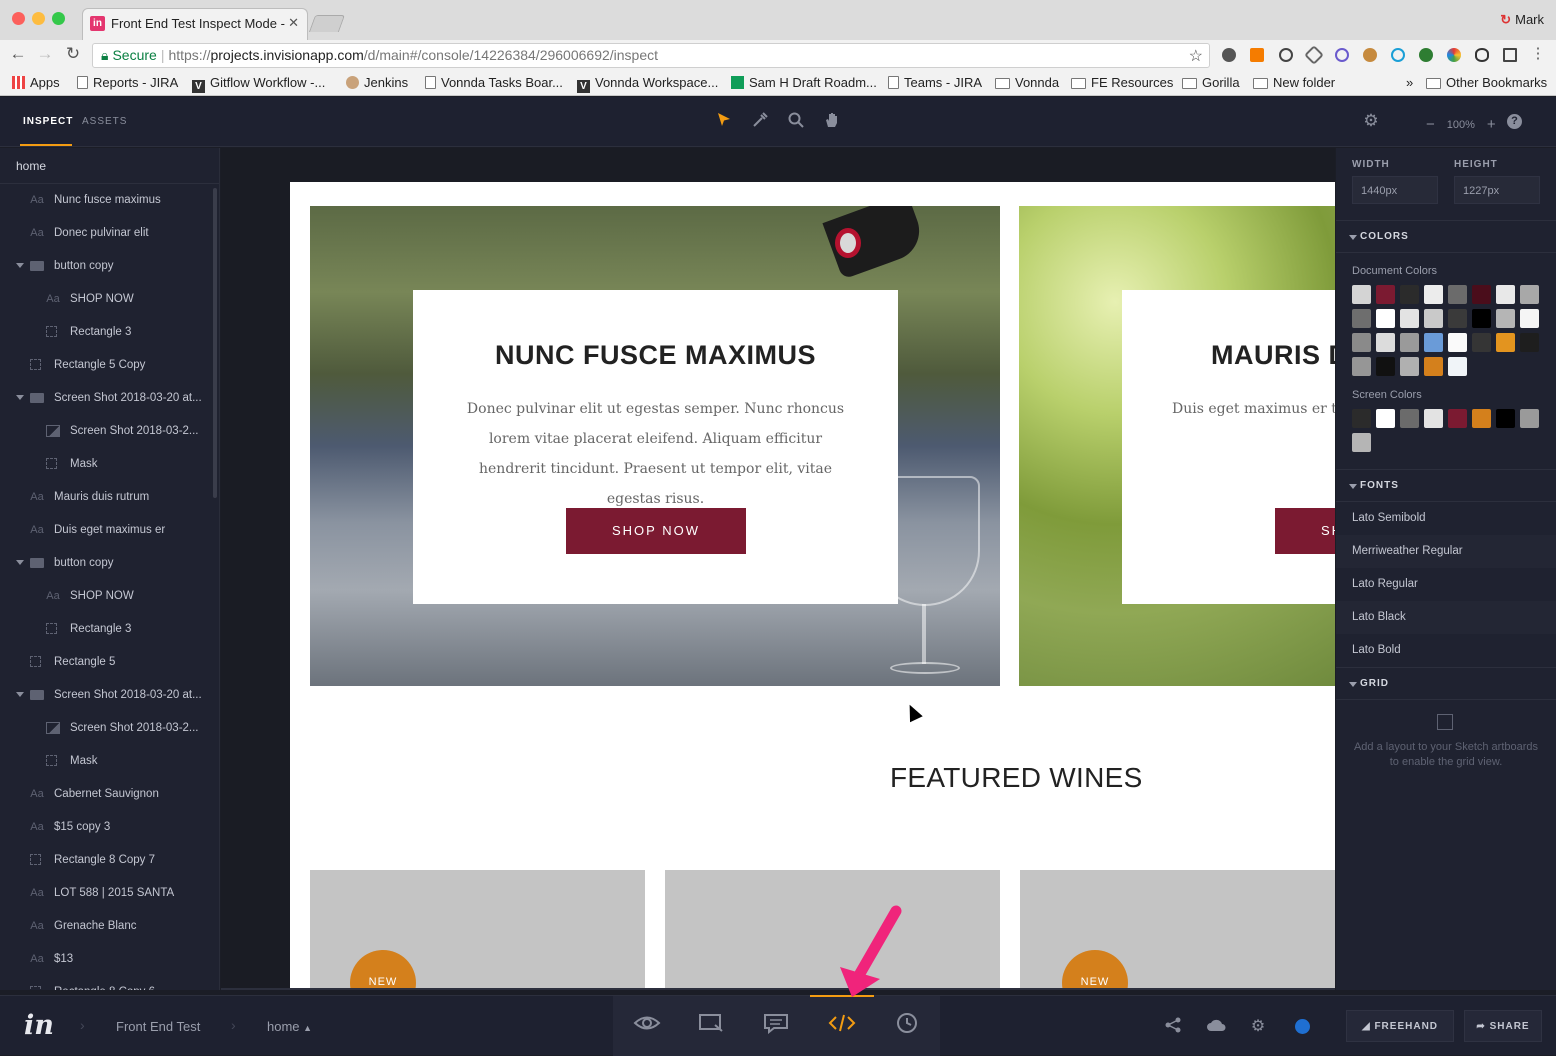  What do you see at coordinates (1302, 1026) in the screenshot?
I see `user-avatar` at bounding box center [1302, 1026].